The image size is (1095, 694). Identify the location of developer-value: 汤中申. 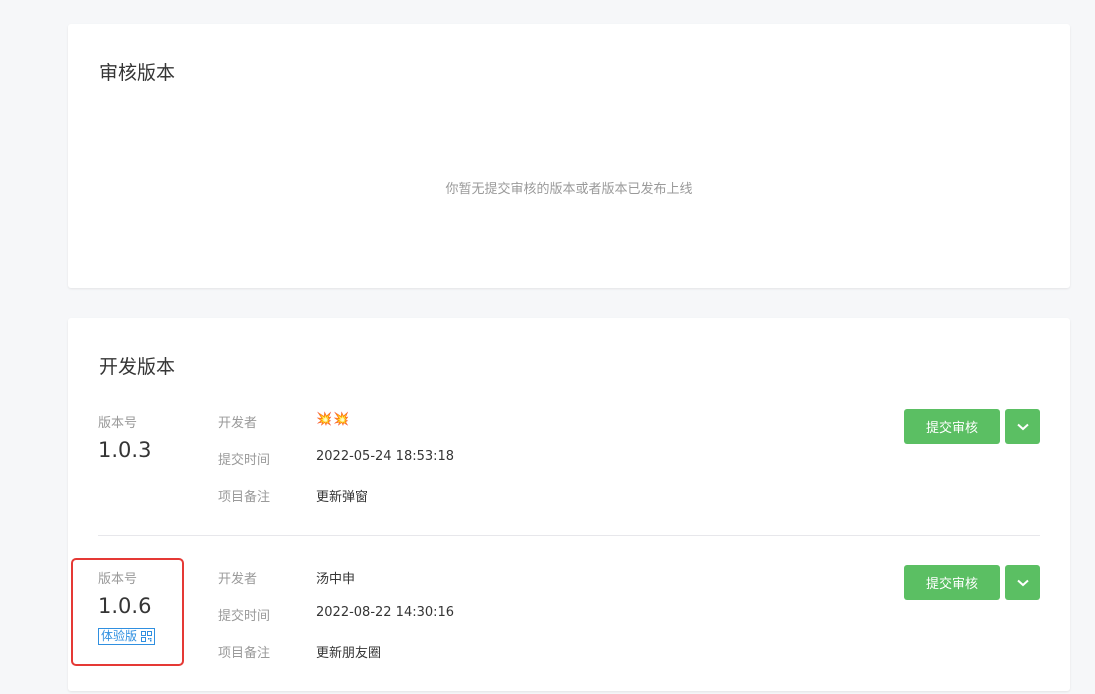
(336, 579).